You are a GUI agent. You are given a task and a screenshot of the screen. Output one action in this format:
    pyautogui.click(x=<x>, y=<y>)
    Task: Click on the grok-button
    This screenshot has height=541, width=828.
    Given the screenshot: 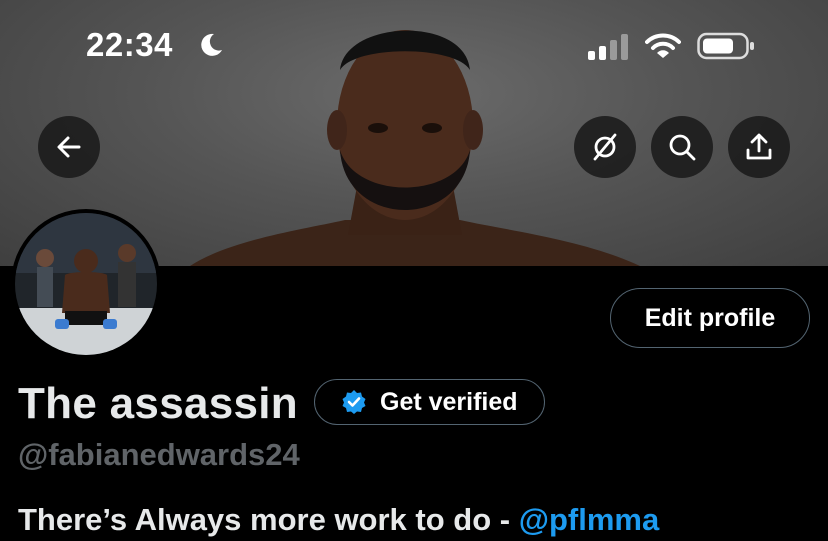 What is the action you would take?
    pyautogui.click(x=605, y=147)
    